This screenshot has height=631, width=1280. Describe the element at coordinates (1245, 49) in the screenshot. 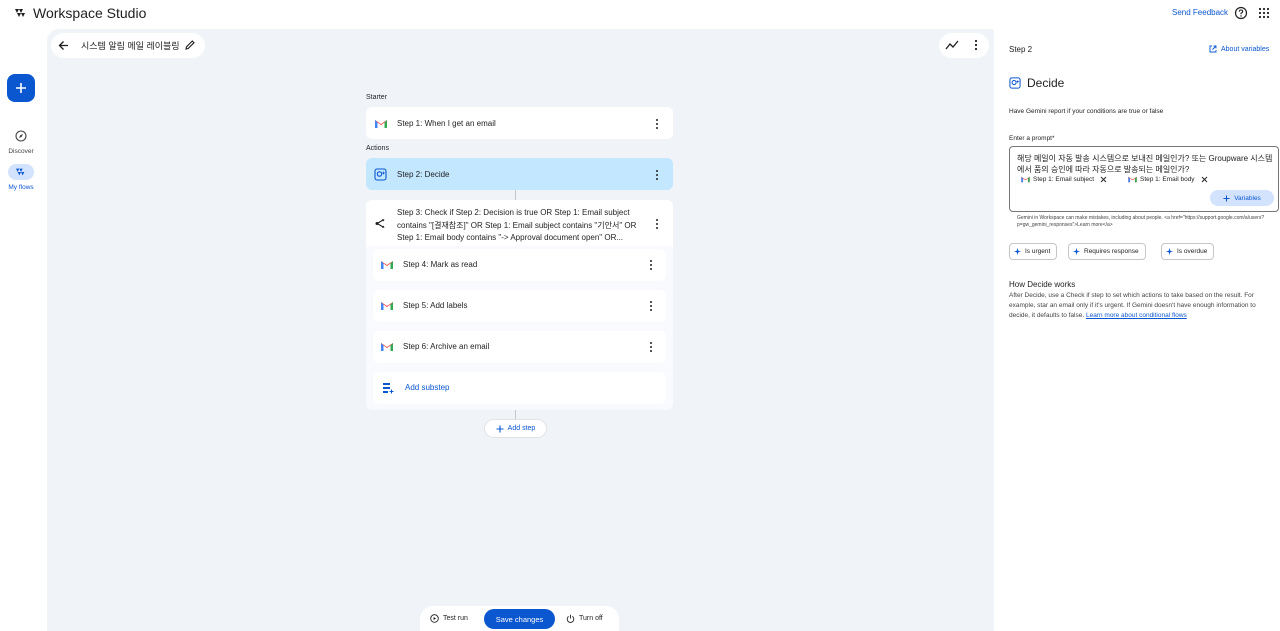

I see `about-variables-label: About variables` at that location.